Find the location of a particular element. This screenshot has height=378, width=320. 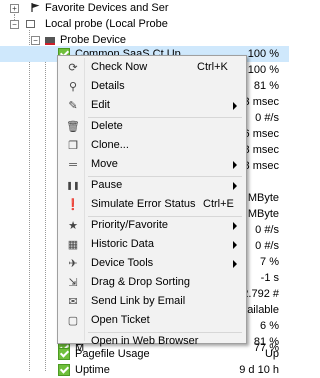

menu-item-shortcut: Ctrl+K is located at coordinates (212, 67).